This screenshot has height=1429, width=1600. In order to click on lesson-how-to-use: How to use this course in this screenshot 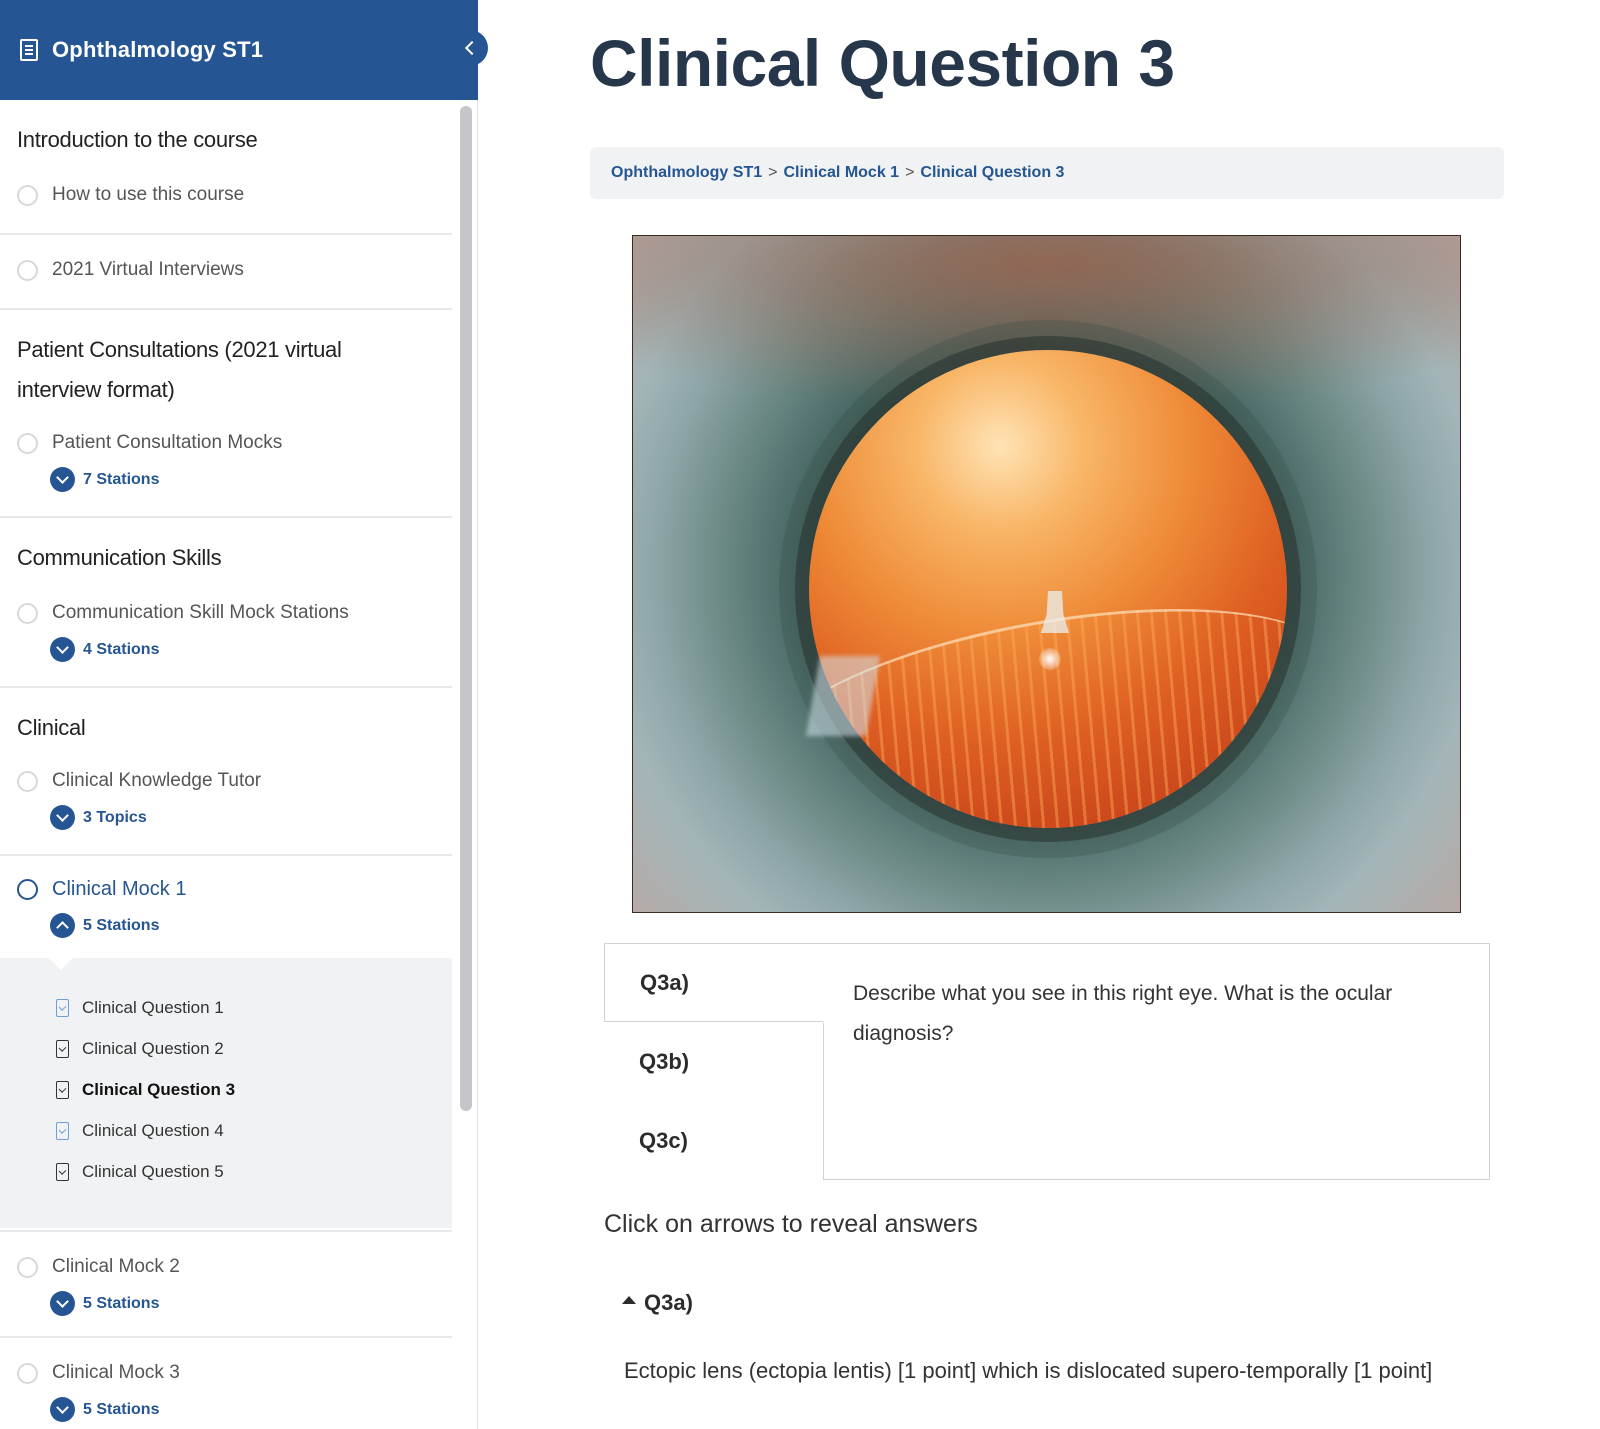, I will do `click(130, 195)`.